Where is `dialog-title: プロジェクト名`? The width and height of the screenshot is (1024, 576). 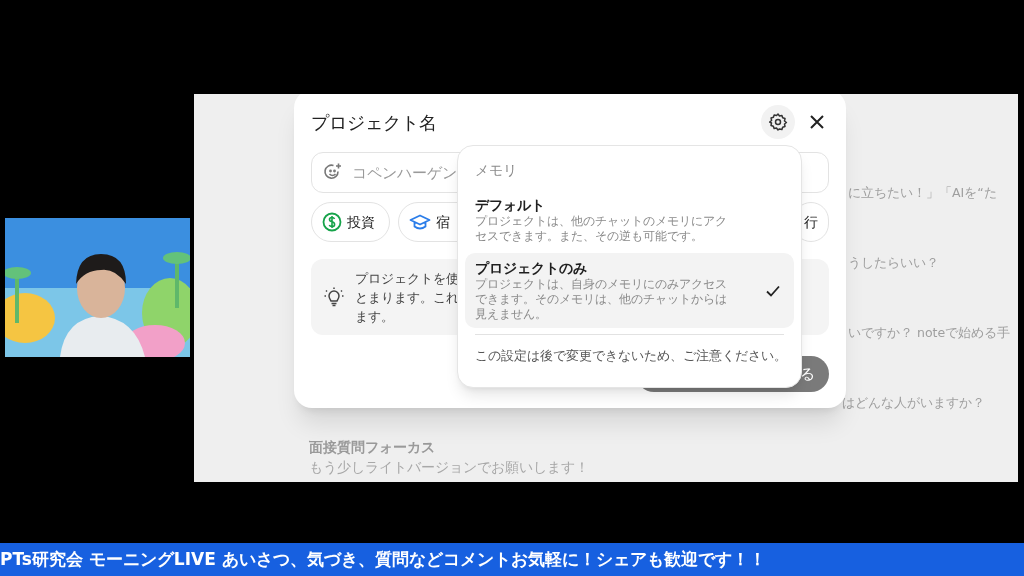
dialog-title: プロジェクト名 is located at coordinates (374, 122).